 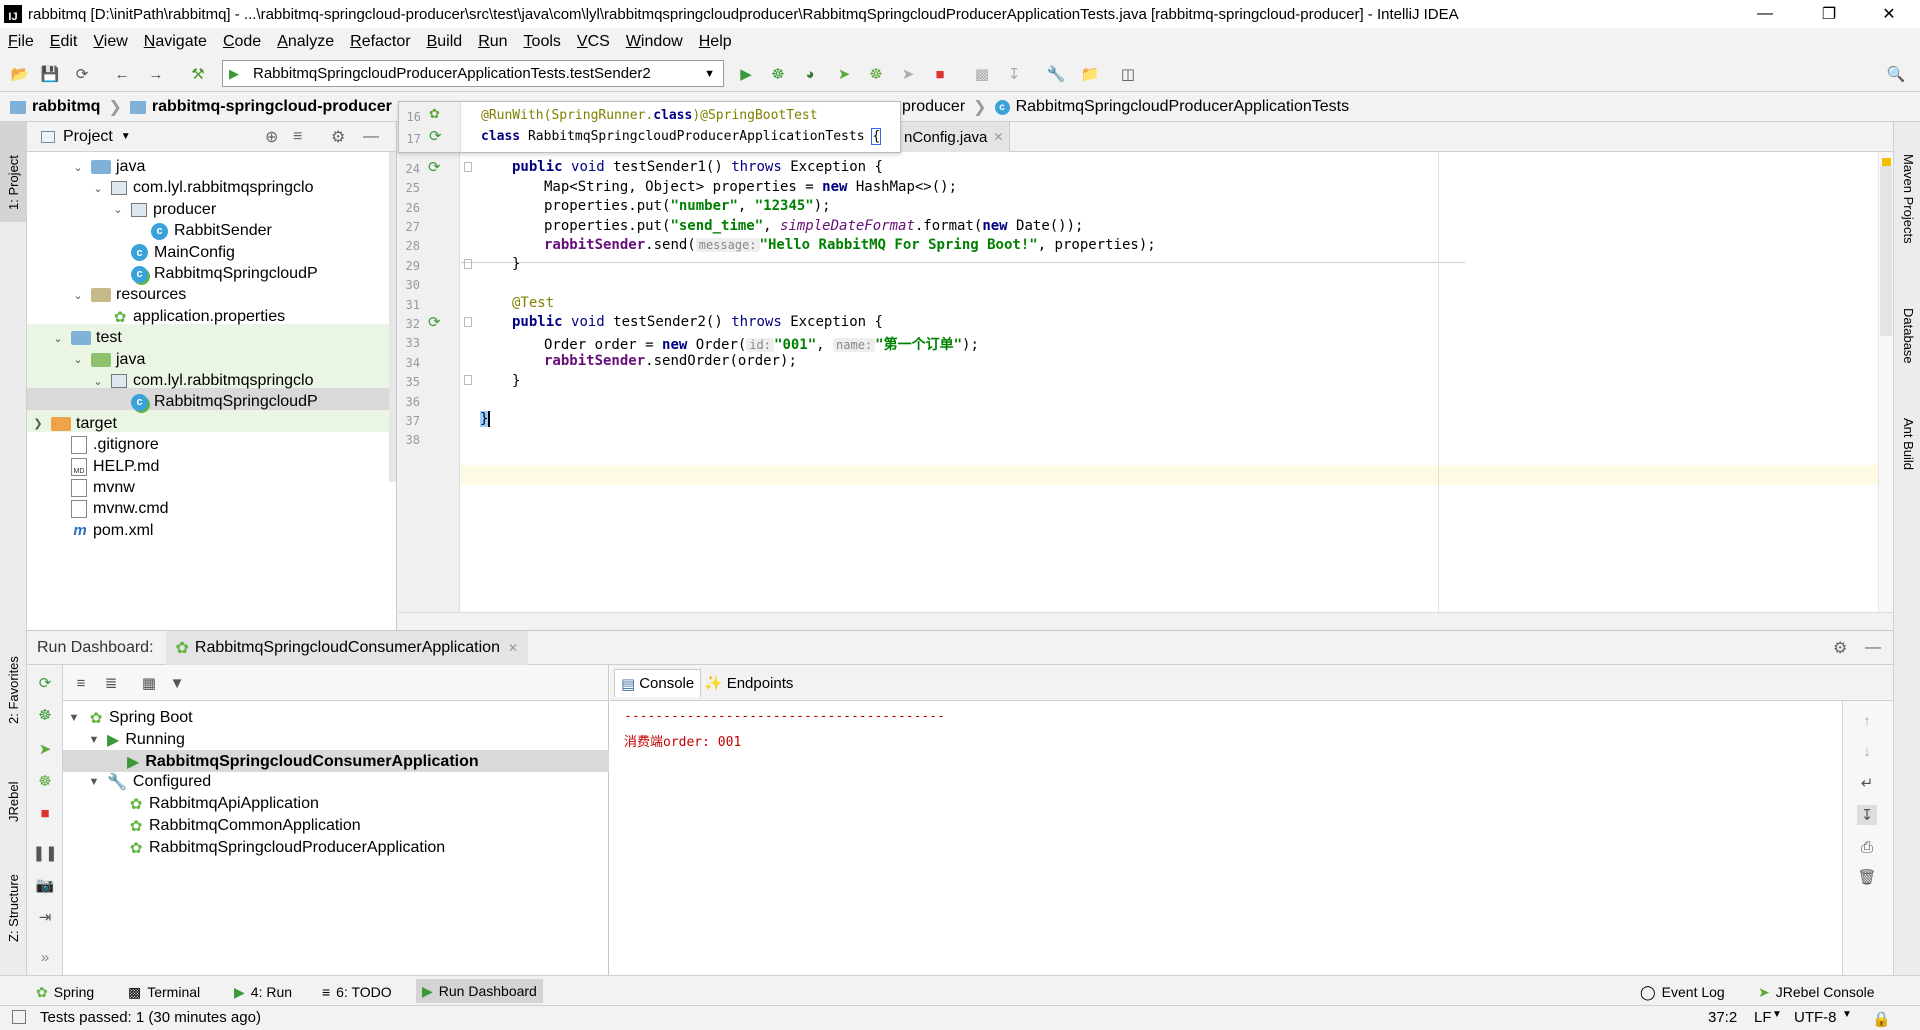 I want to click on spring-tool-button: ✿ Spring, so click(x=65, y=992).